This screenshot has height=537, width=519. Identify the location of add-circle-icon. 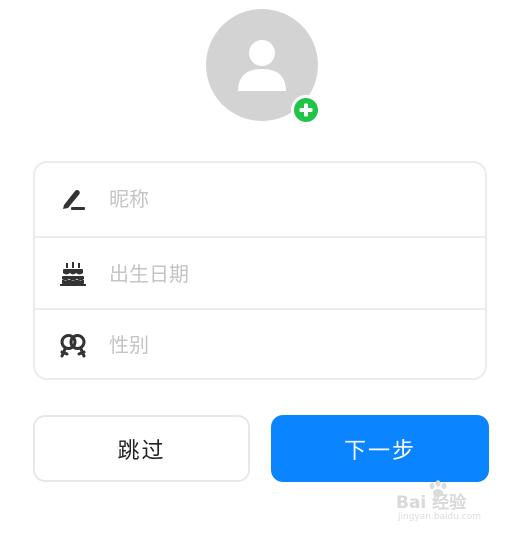
(306, 110).